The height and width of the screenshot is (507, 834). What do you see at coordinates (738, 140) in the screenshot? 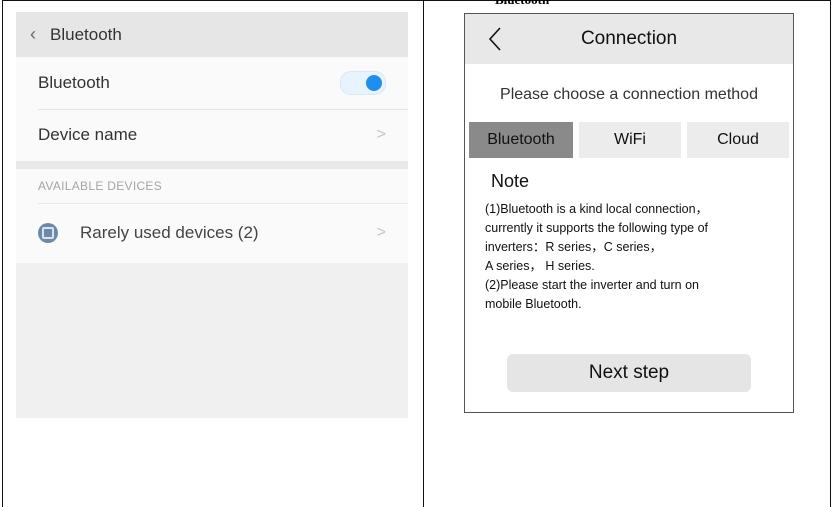
I see `tab-cloud: Cloud` at bounding box center [738, 140].